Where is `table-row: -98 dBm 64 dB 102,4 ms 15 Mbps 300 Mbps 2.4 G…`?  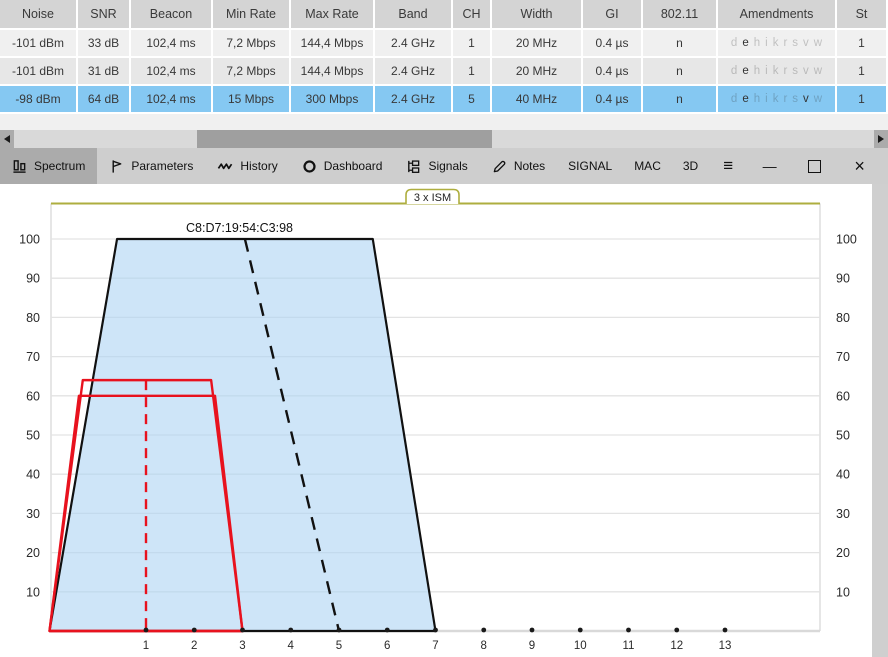 table-row: -98 dBm 64 dB 102,4 ms 15 Mbps 300 Mbps 2.4 G… is located at coordinates (444, 100).